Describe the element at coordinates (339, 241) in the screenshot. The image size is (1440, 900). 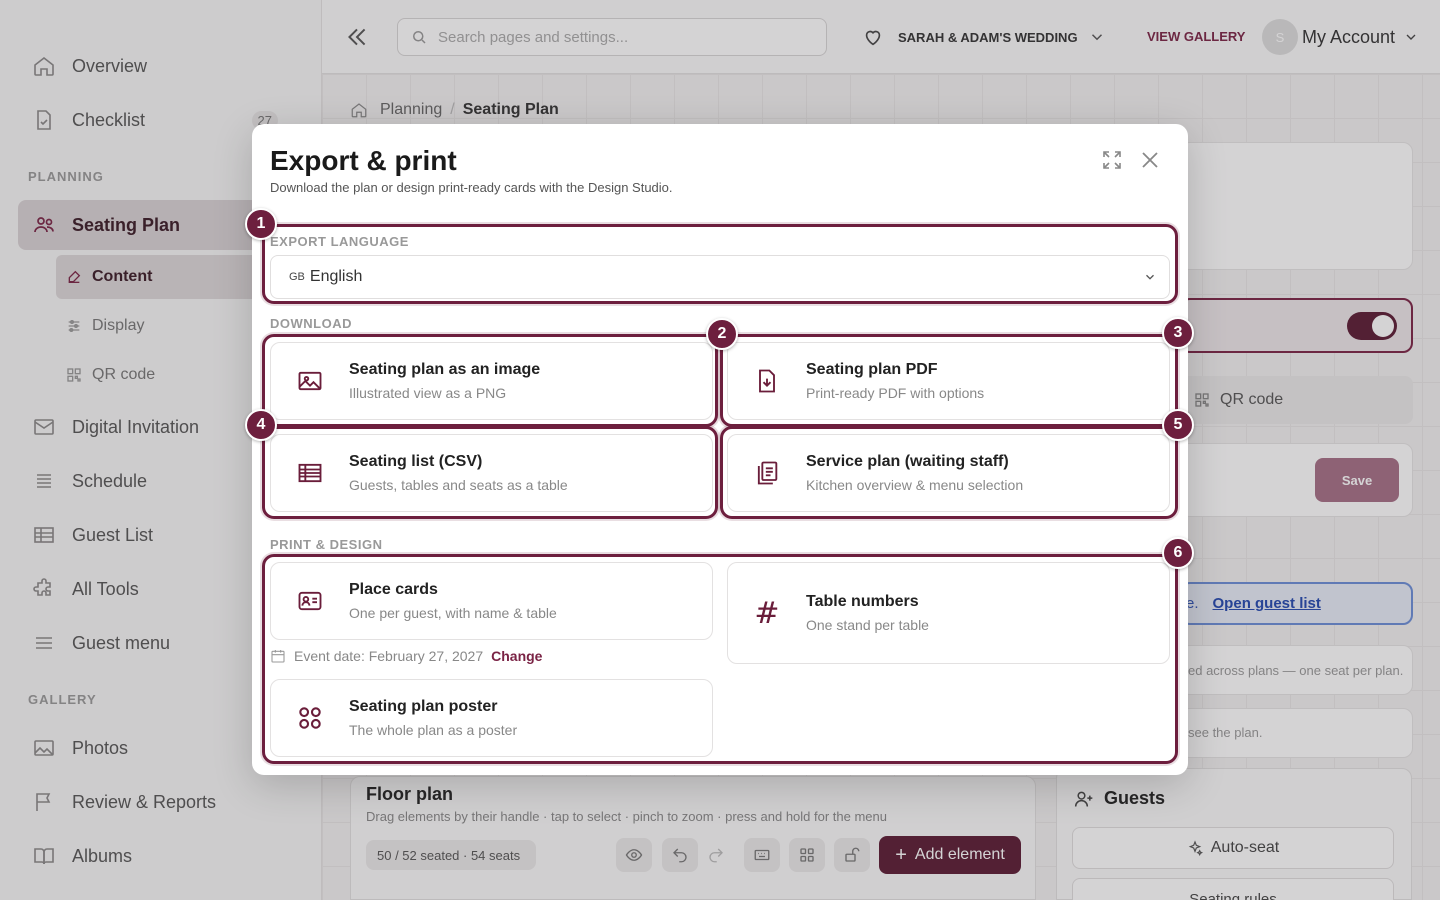
I see `export-language-label: EXPORT LANGUAGE` at that location.